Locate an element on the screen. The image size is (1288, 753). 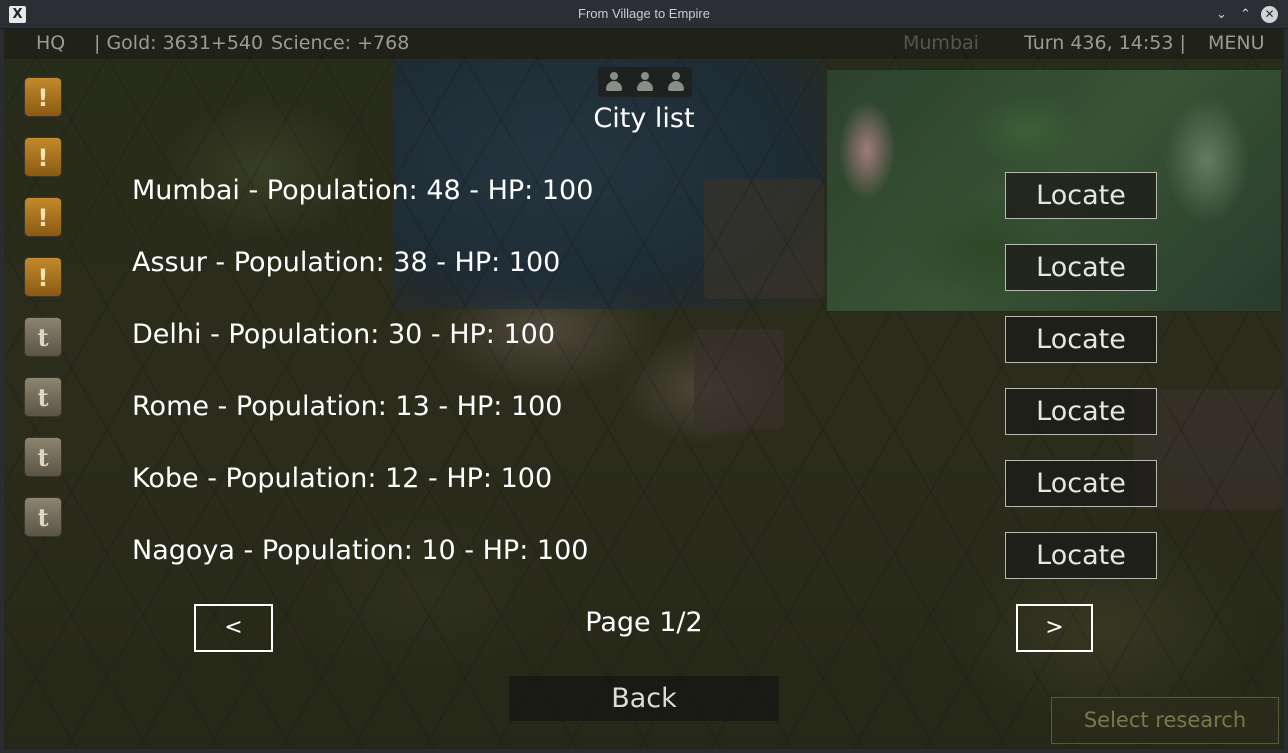
window-titlebar: X From Village to Empire ⌄ ⌃ ✕ is located at coordinates (644, 14).